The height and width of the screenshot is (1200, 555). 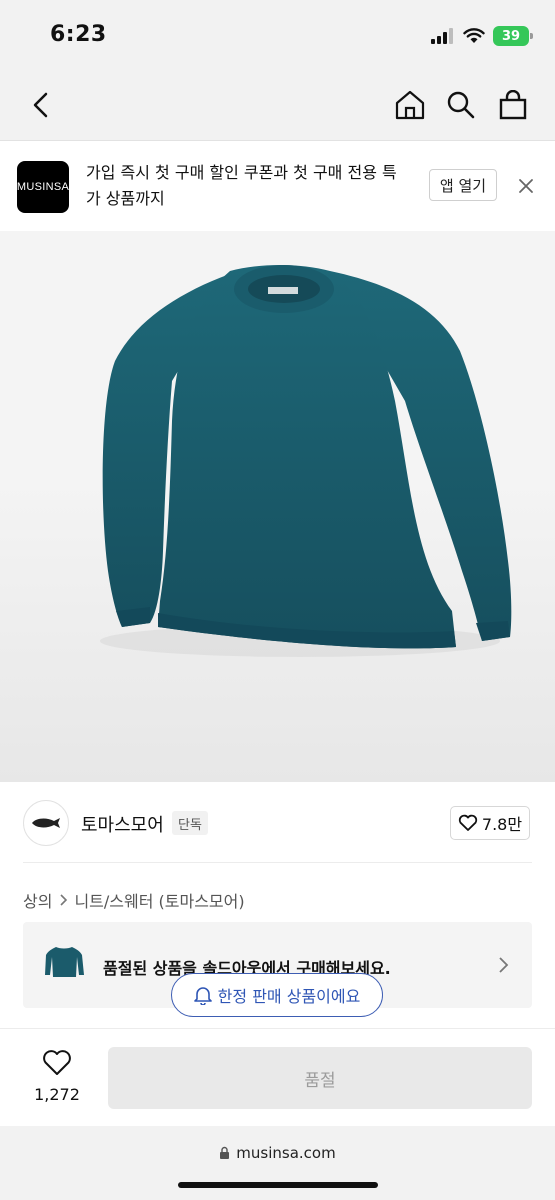 I want to click on battery-level: 39, so click(x=511, y=36).